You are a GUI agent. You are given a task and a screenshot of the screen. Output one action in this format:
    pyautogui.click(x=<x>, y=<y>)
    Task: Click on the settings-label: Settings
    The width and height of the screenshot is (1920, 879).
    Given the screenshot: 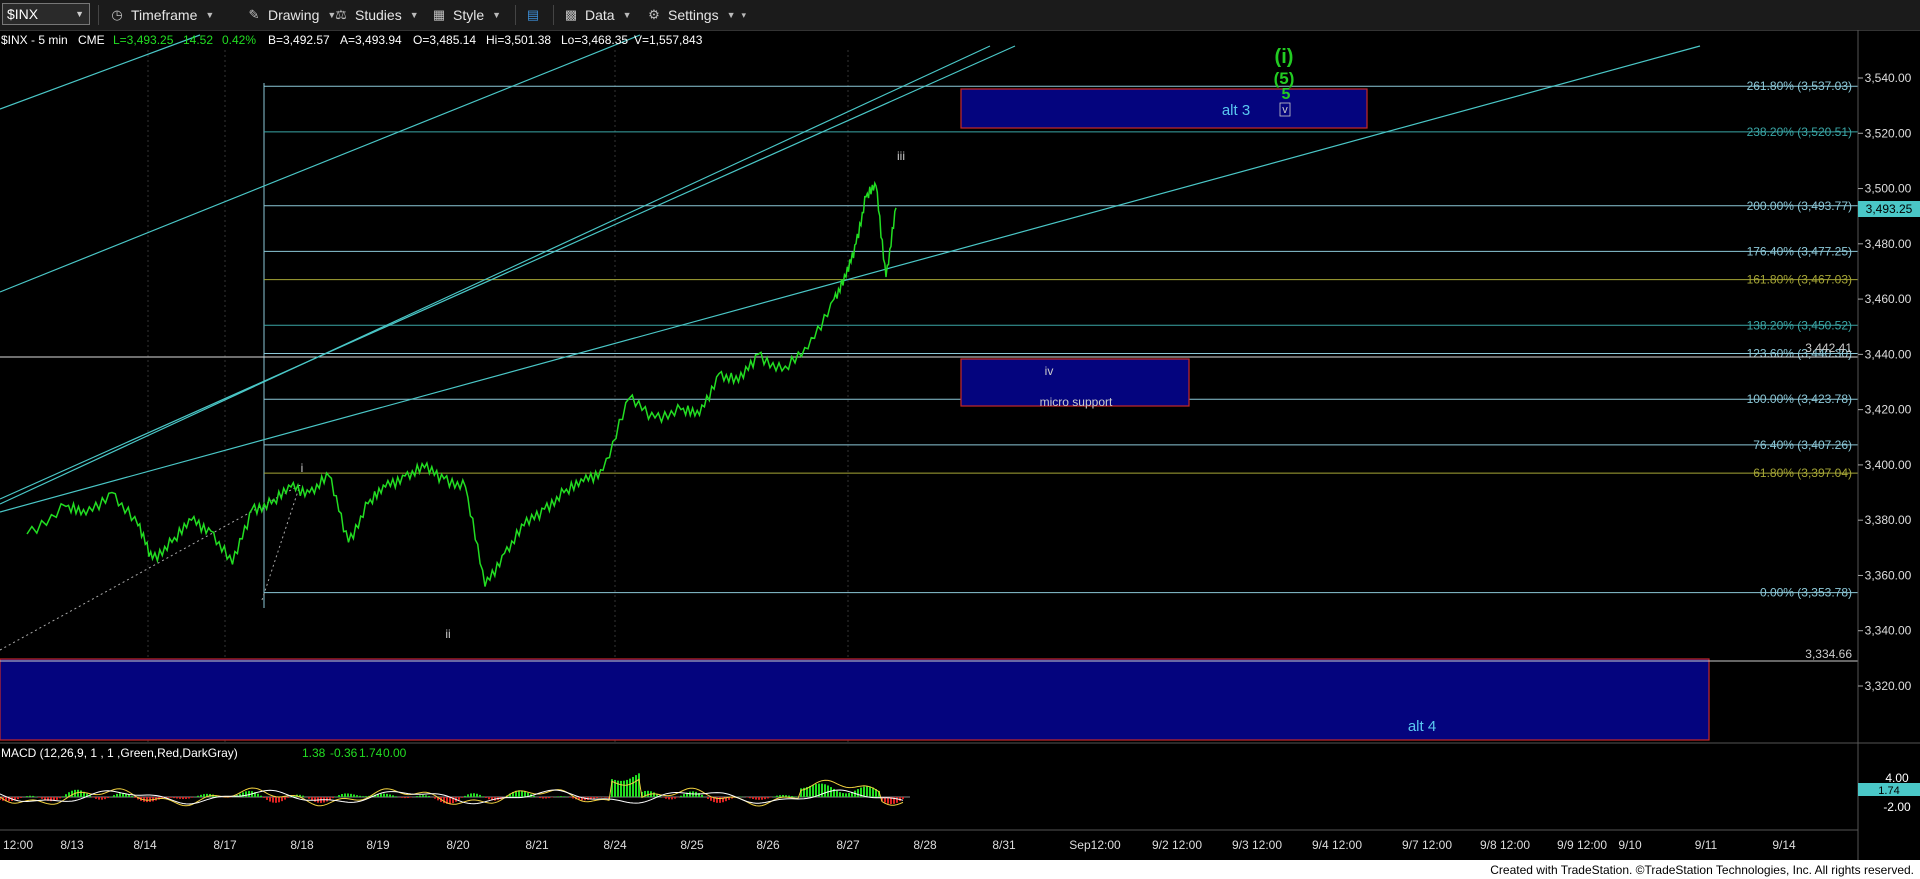 What is the action you would take?
    pyautogui.click(x=693, y=15)
    